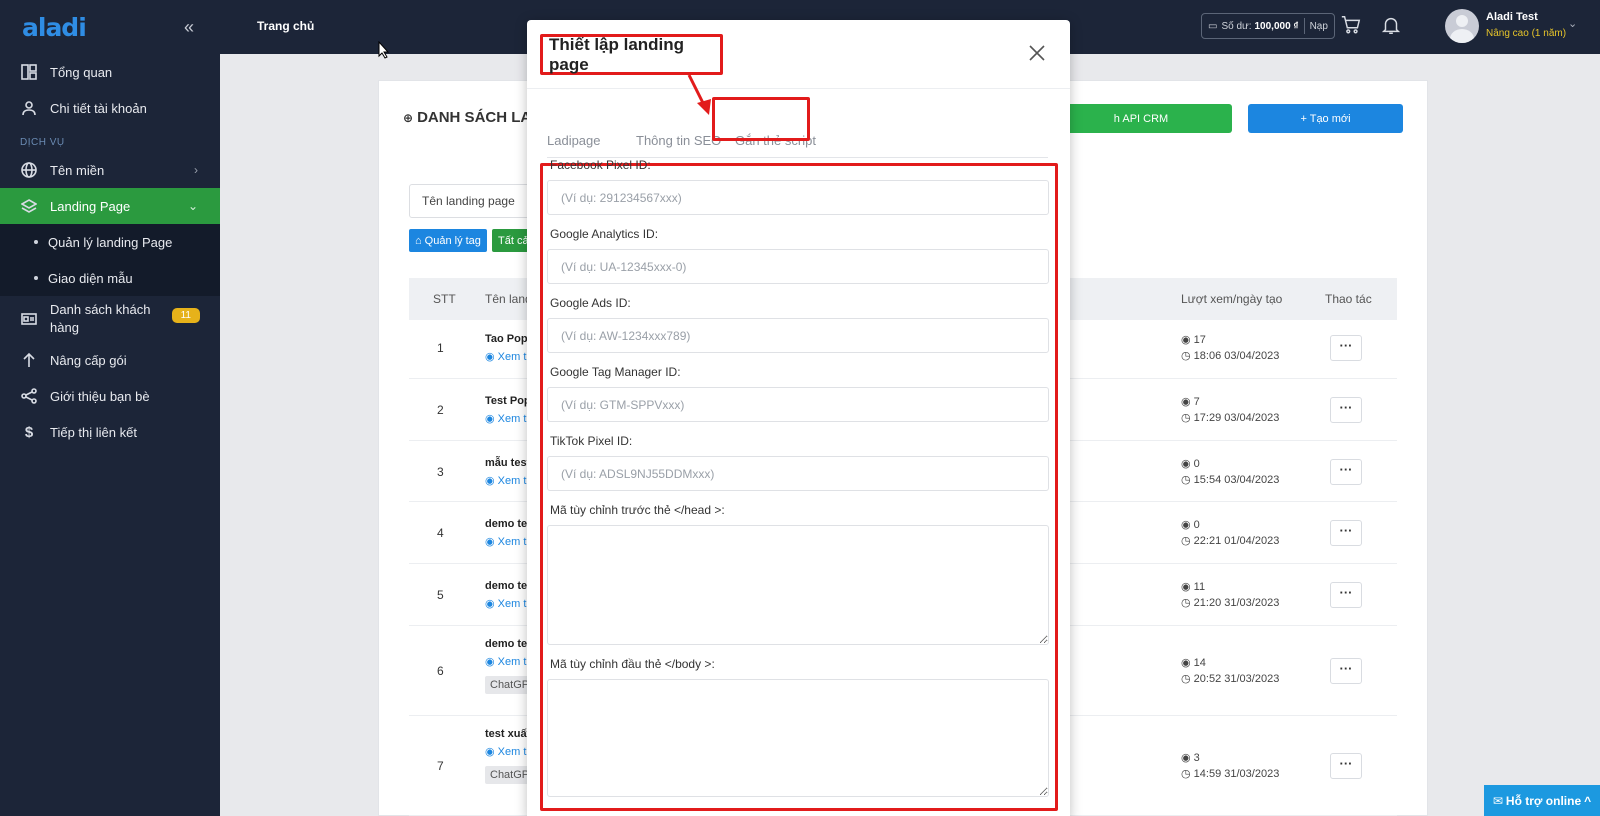 The width and height of the screenshot is (1600, 816). I want to click on sidebar-subitem-label: Quản lý landing Page, so click(110, 242).